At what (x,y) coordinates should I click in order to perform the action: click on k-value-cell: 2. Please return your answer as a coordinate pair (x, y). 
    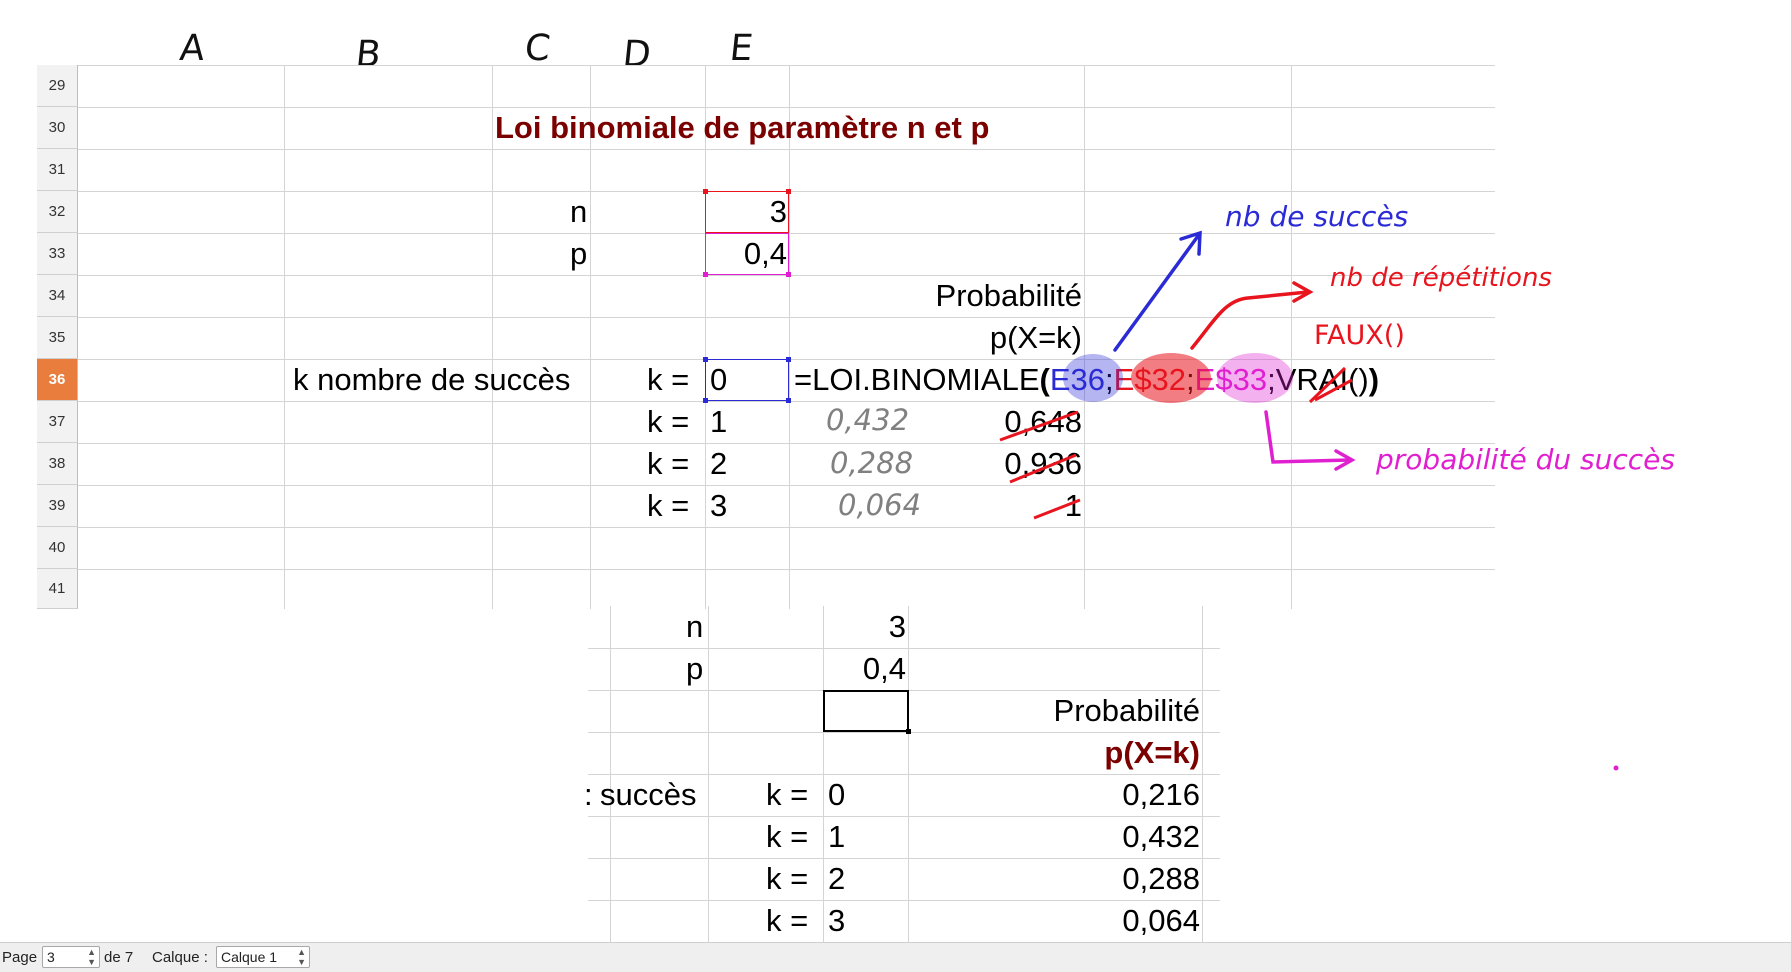
    Looking at the image, I should click on (836, 879).